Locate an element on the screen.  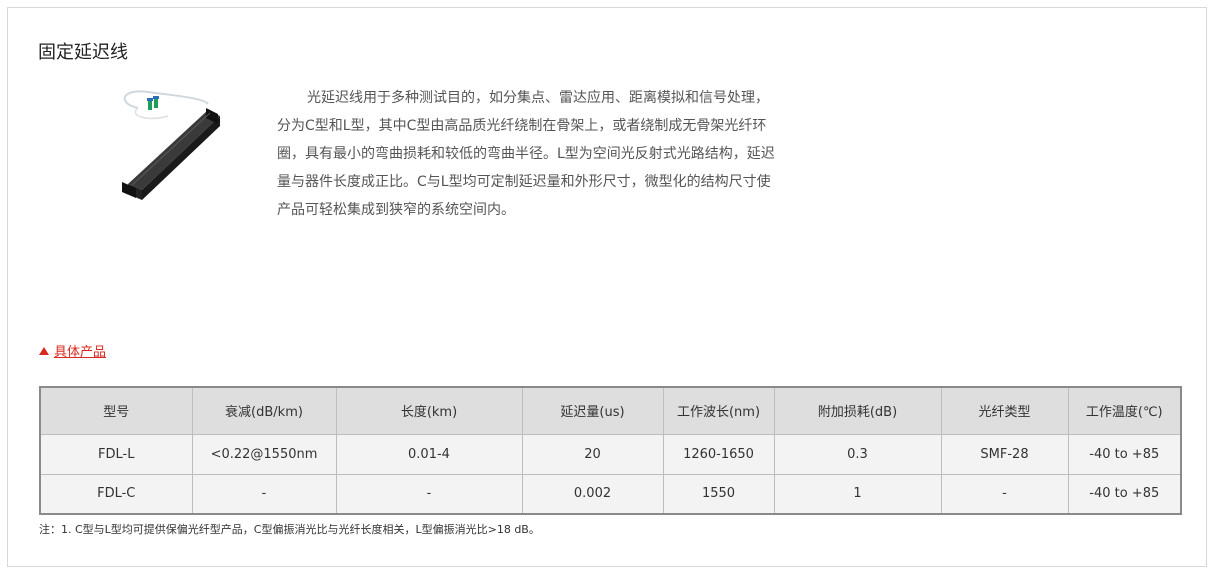
column-header: 长度(km) is located at coordinates (429, 410).